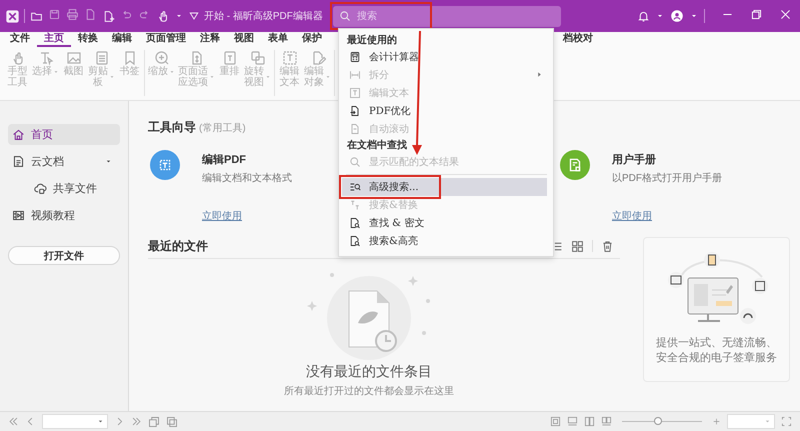 This screenshot has width=800, height=431. What do you see at coordinates (312, 39) in the screenshot?
I see `menu-tab: 保护` at bounding box center [312, 39].